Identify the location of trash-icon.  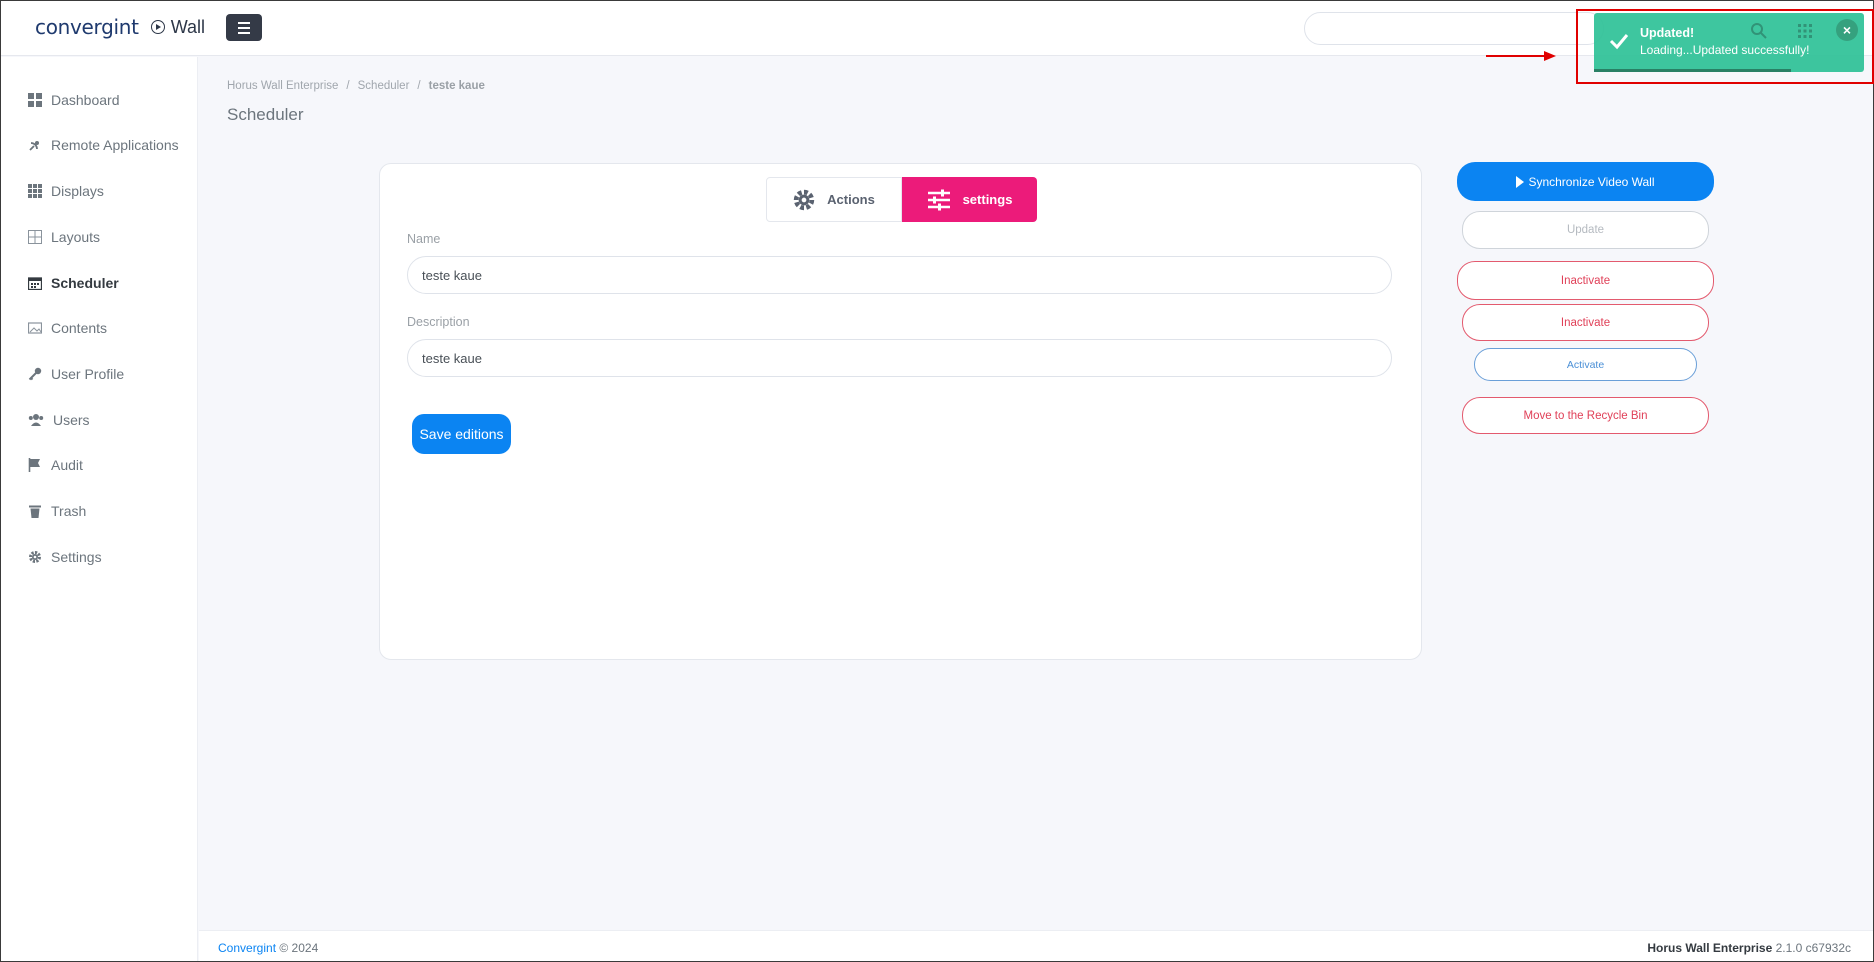
(35, 511).